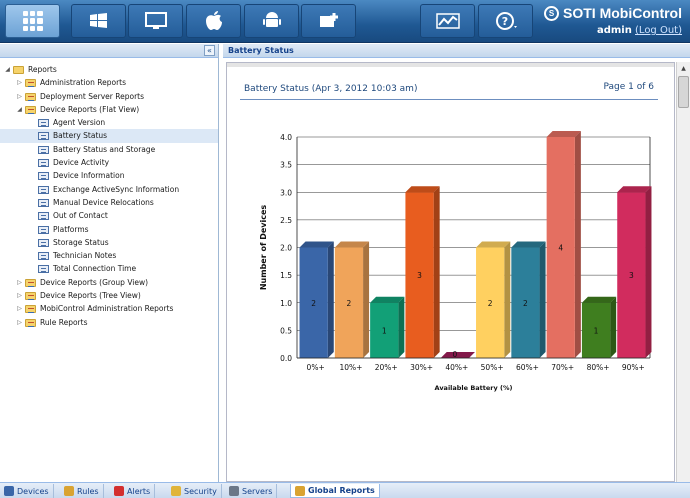 This screenshot has width=690, height=498. Describe the element at coordinates (176, 491) in the screenshot. I see `shield-icon` at that location.